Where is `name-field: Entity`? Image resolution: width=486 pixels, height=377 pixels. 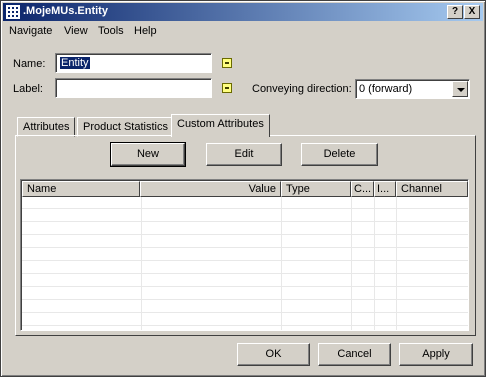
name-field: Entity is located at coordinates (133, 63).